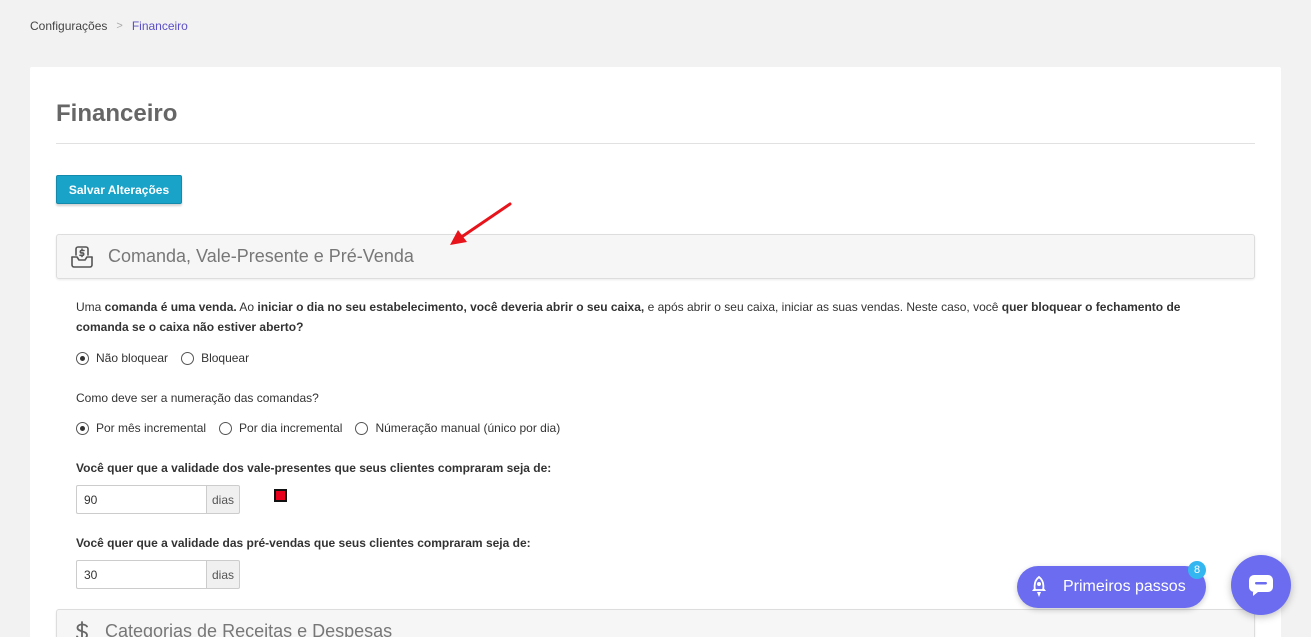  What do you see at coordinates (280, 495) in the screenshot?
I see `annotation-marker` at bounding box center [280, 495].